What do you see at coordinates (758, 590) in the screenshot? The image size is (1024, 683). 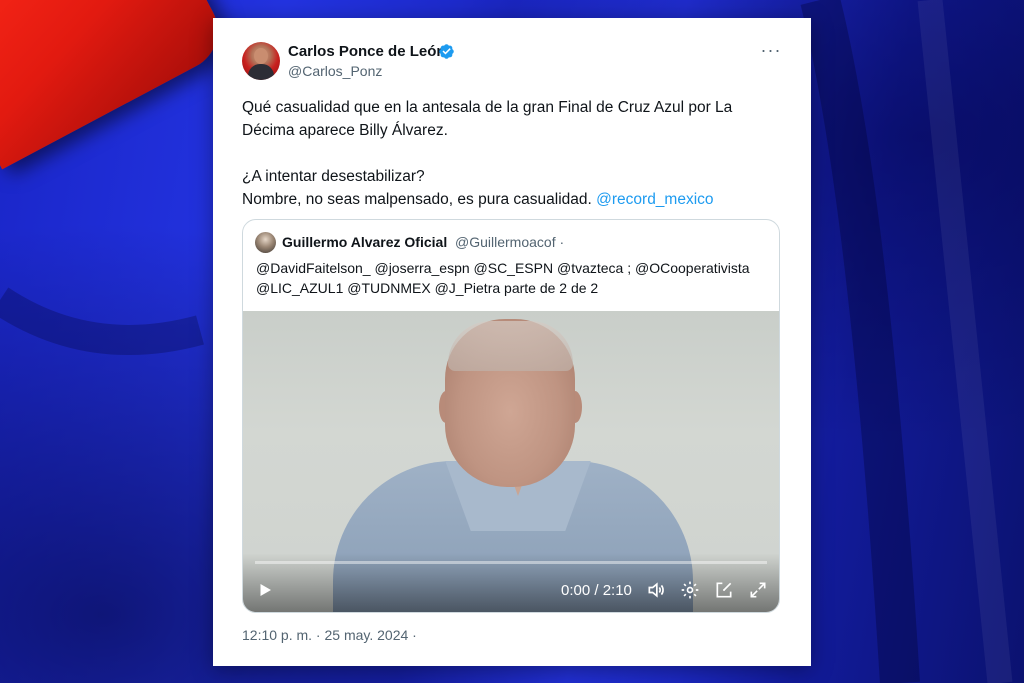 I see `fullscreen-icon` at bounding box center [758, 590].